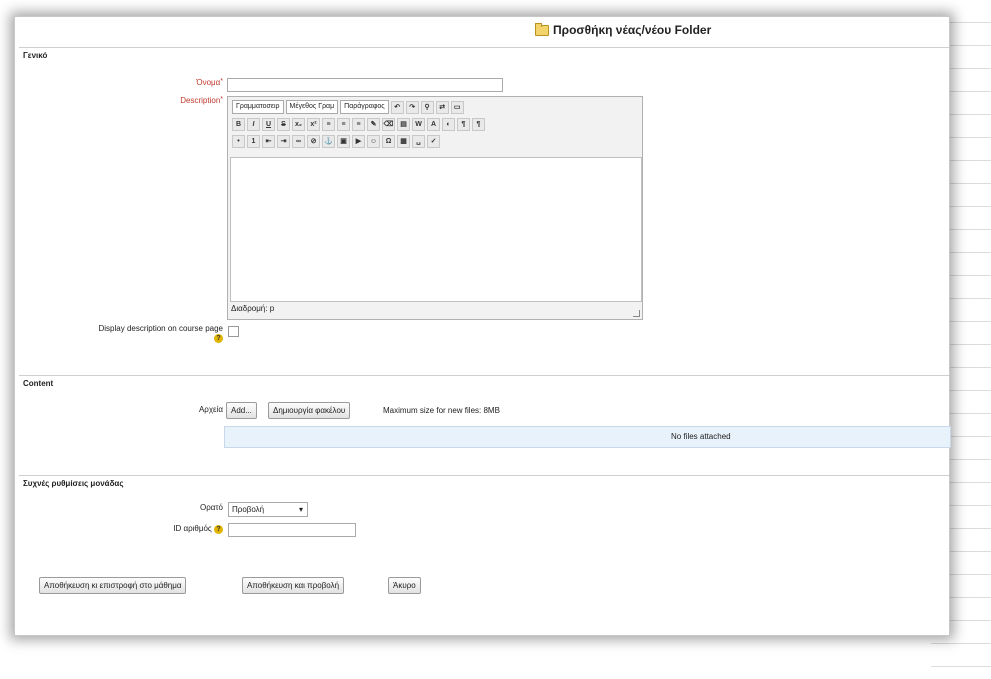  I want to click on id-number-label-text: ID αριθμός, so click(192, 528).